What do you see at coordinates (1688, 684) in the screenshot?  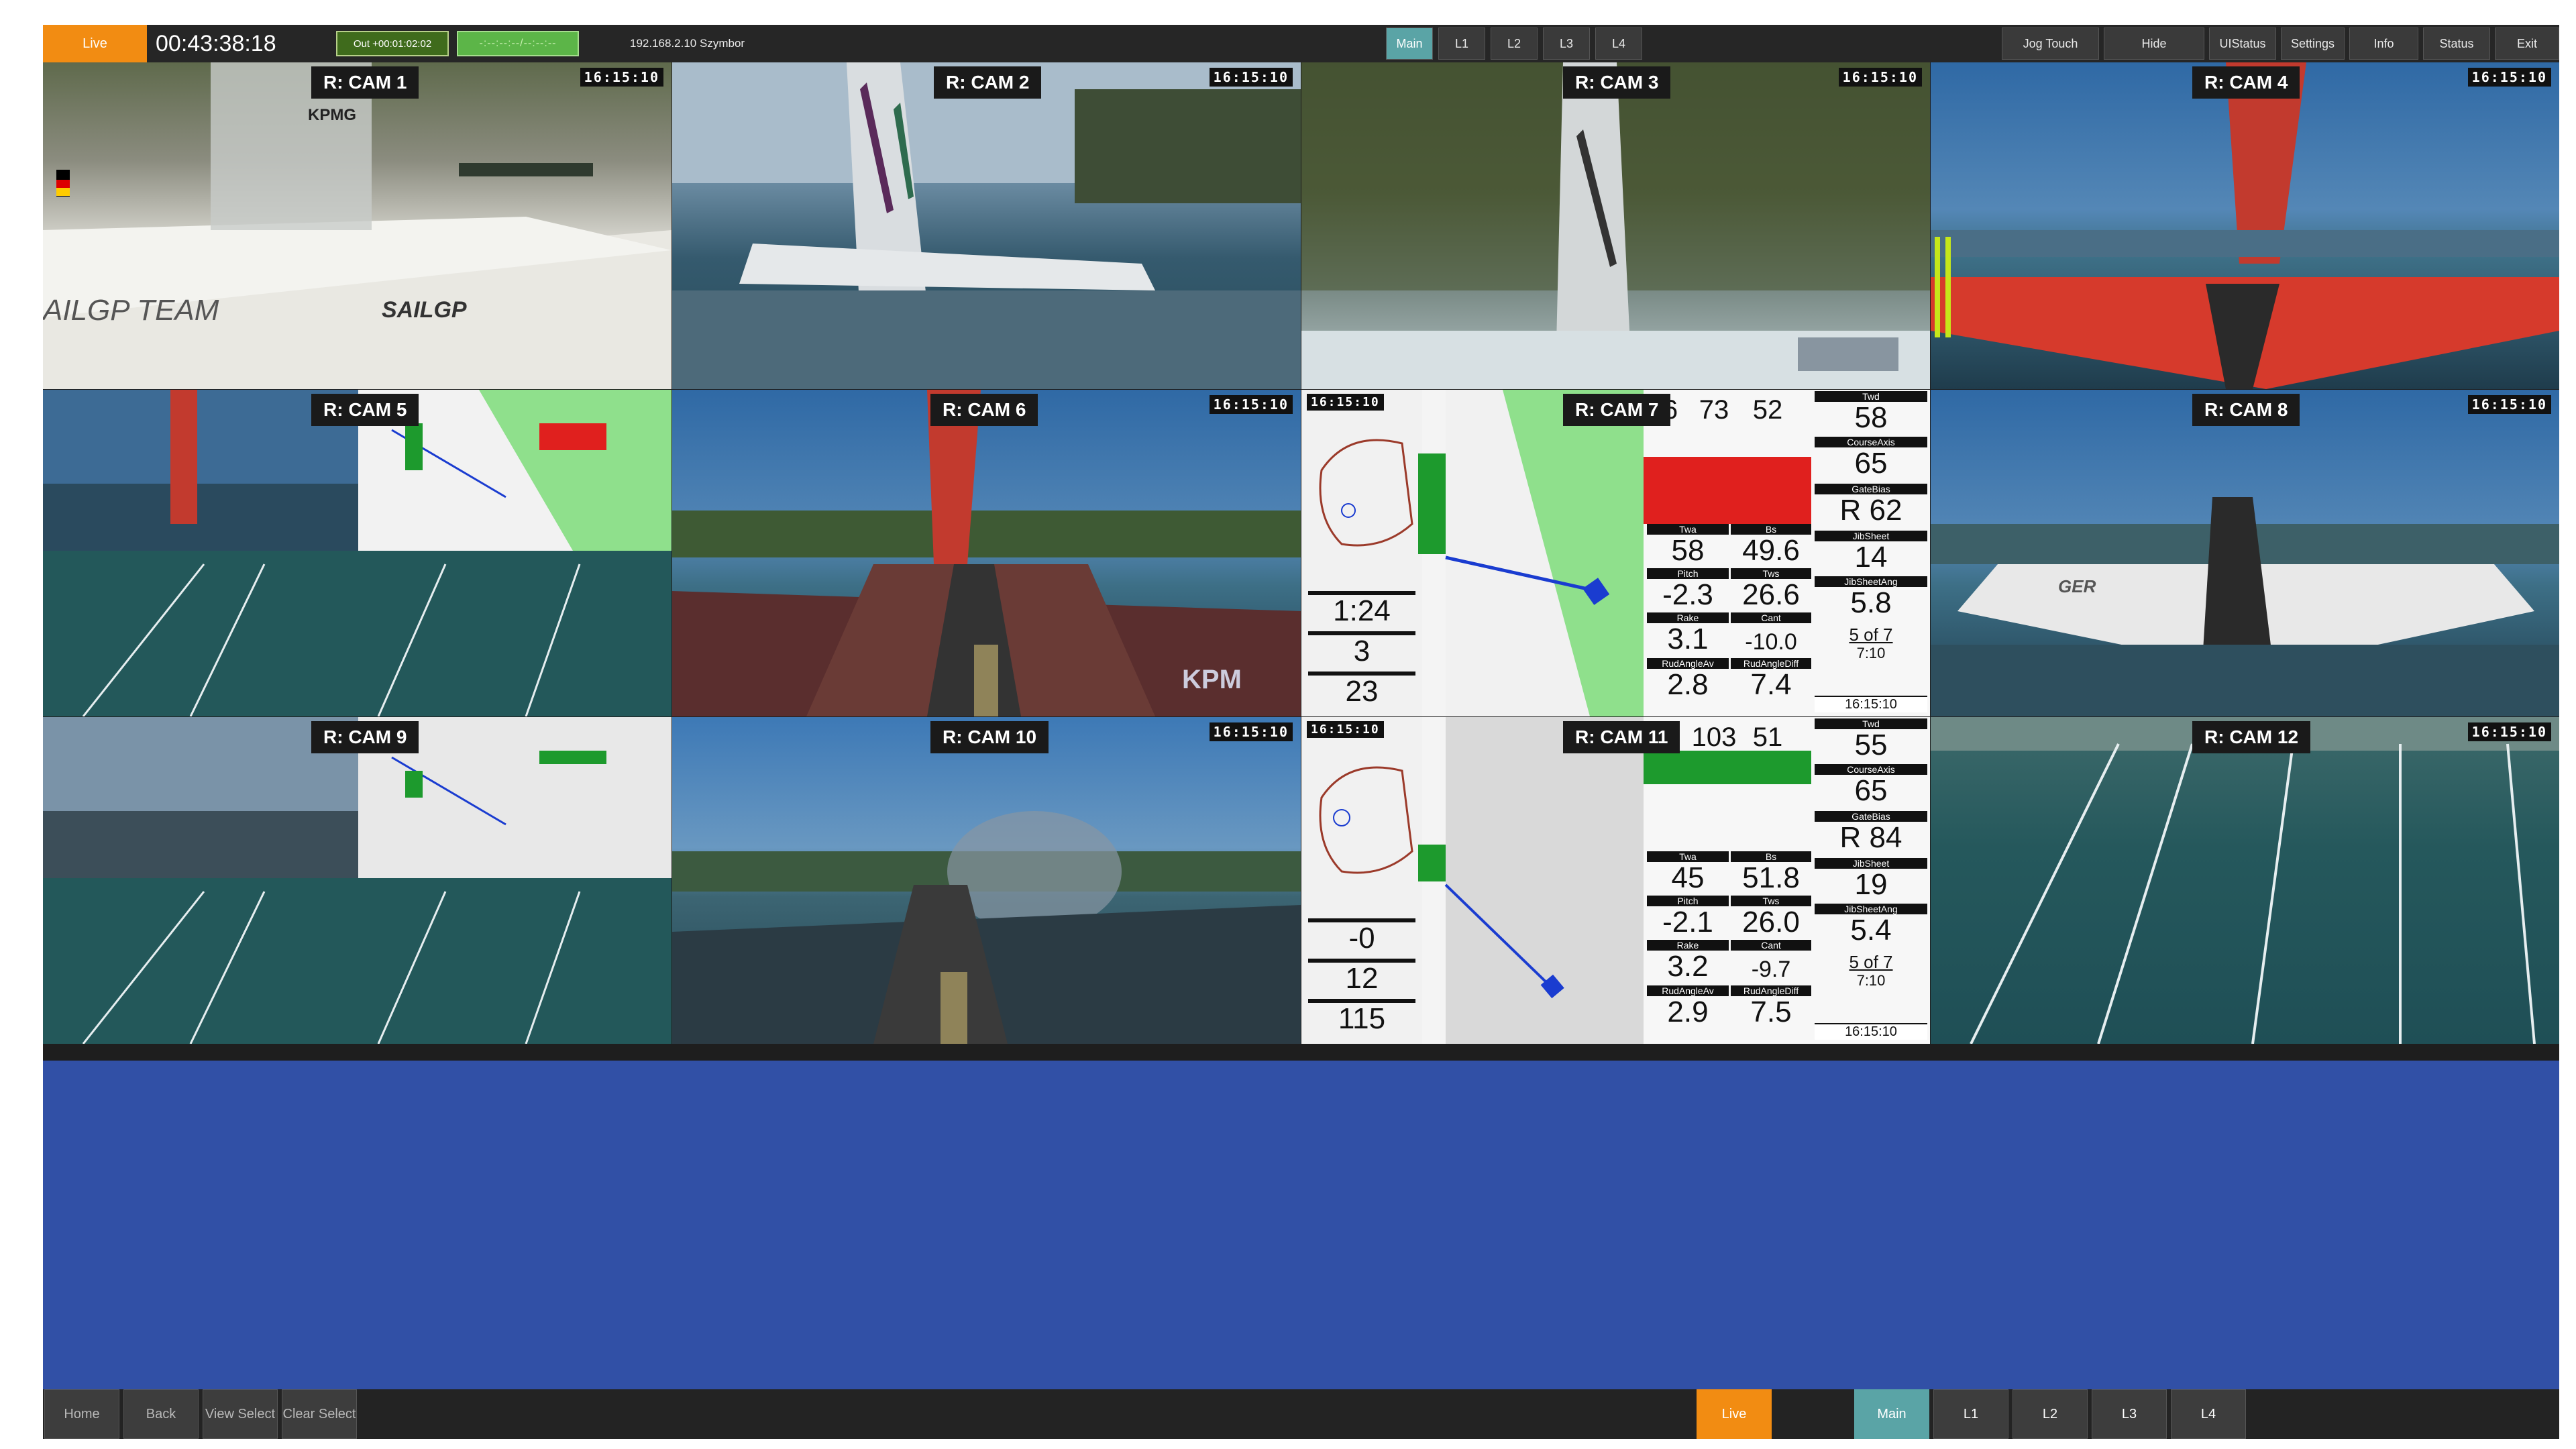 I see `rud-angle-av-value: 2.8` at bounding box center [1688, 684].